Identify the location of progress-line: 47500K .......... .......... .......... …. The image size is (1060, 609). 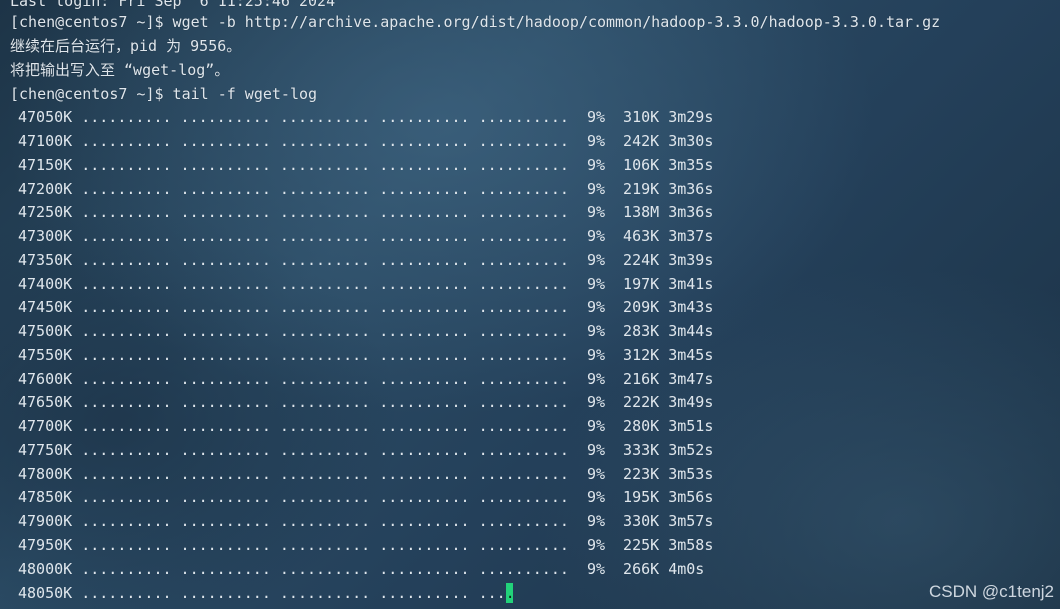
(366, 331).